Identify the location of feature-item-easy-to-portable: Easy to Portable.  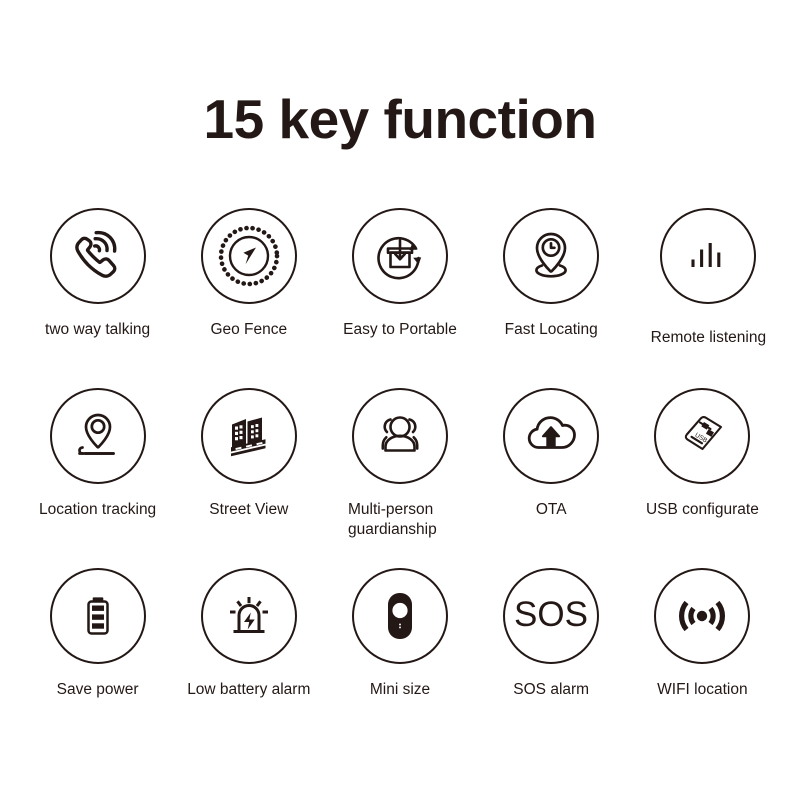
(399, 298).